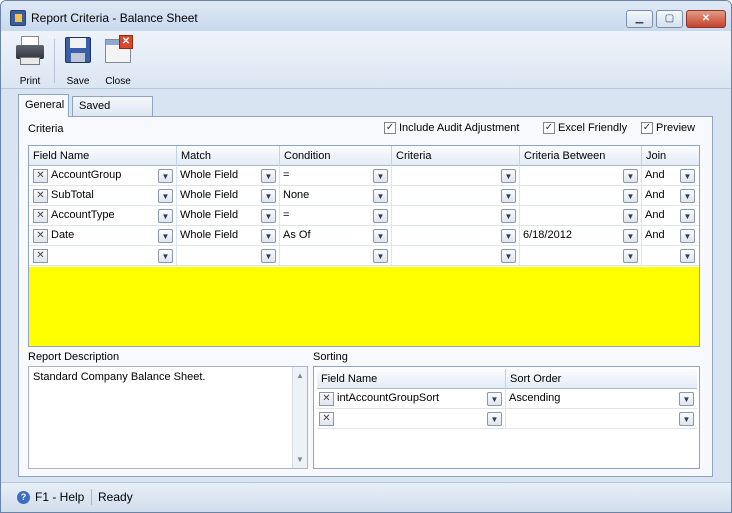 The image size is (732, 513). Describe the element at coordinates (300, 375) in the screenshot. I see `scroll-up-icon: ▲` at that location.